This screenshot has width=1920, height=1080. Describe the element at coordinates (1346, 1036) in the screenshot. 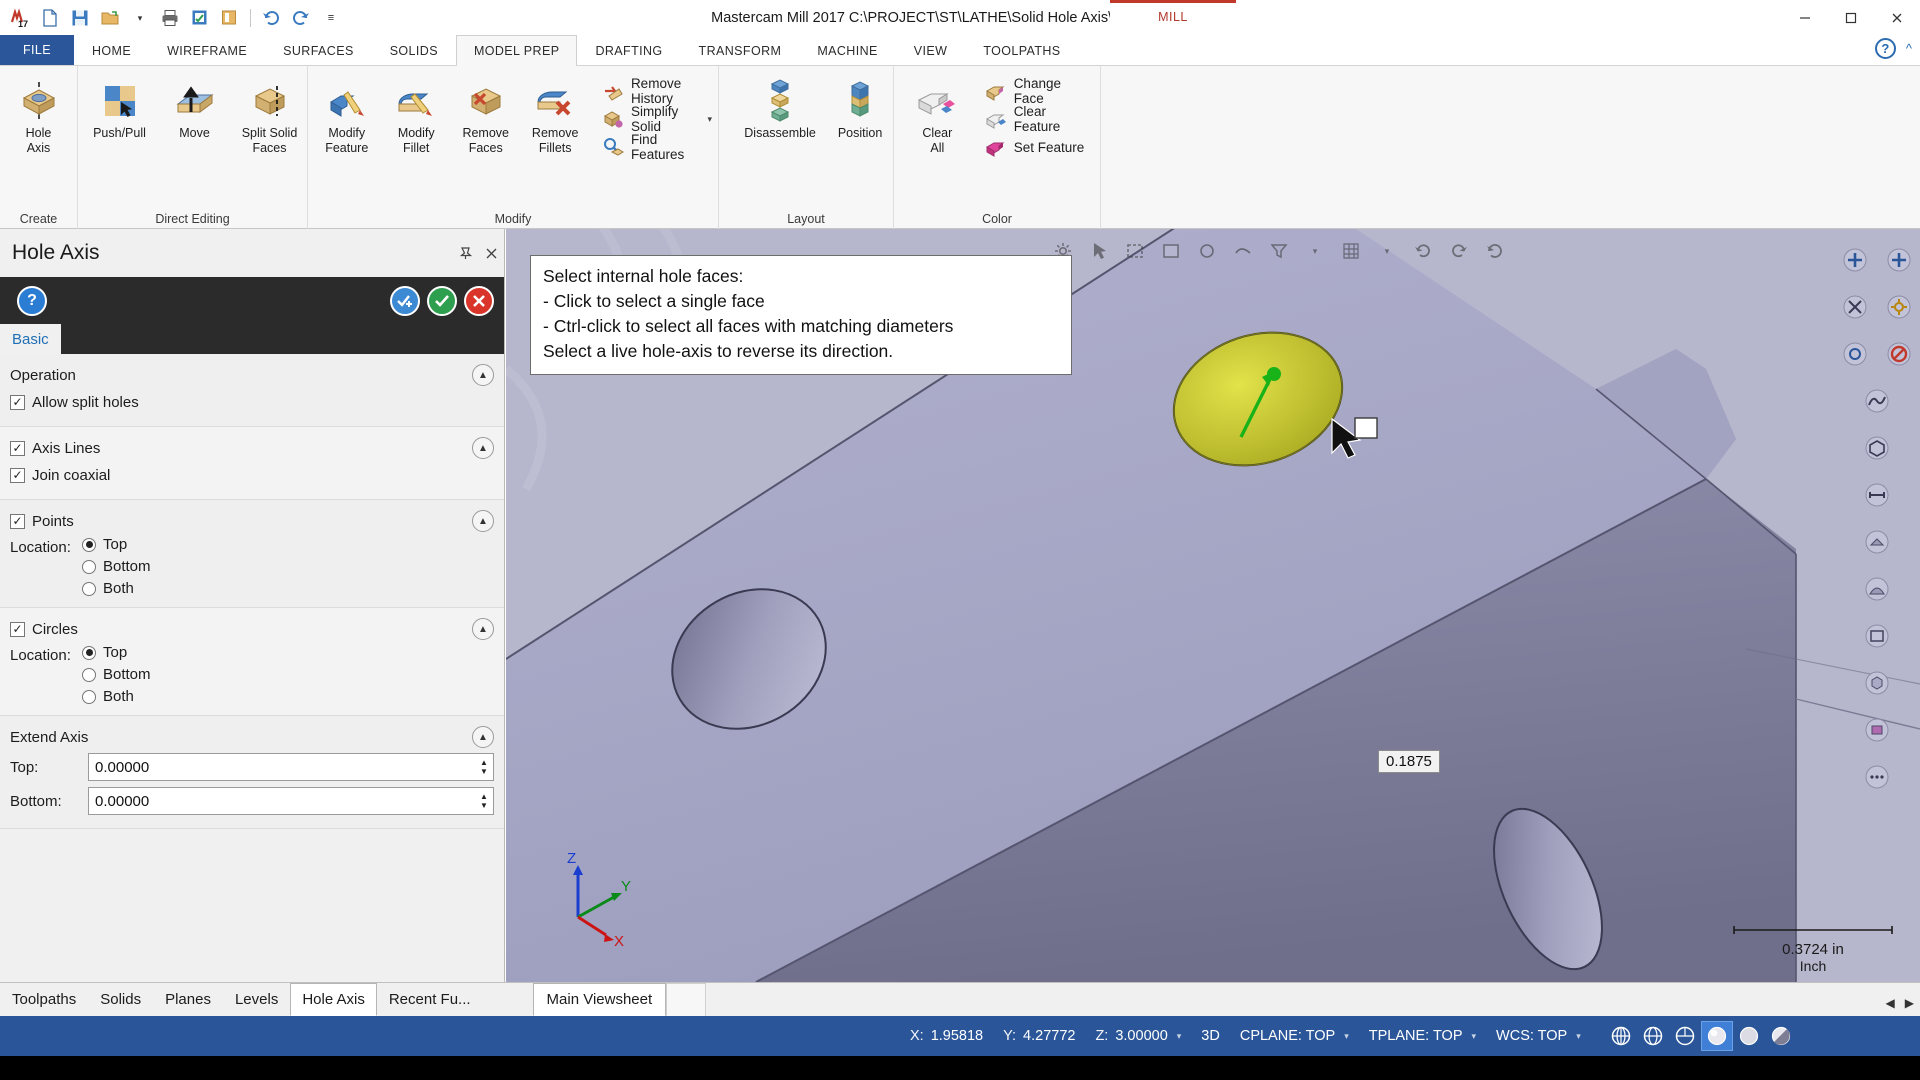

I see `status-cplane-caret-icon: ▾` at that location.